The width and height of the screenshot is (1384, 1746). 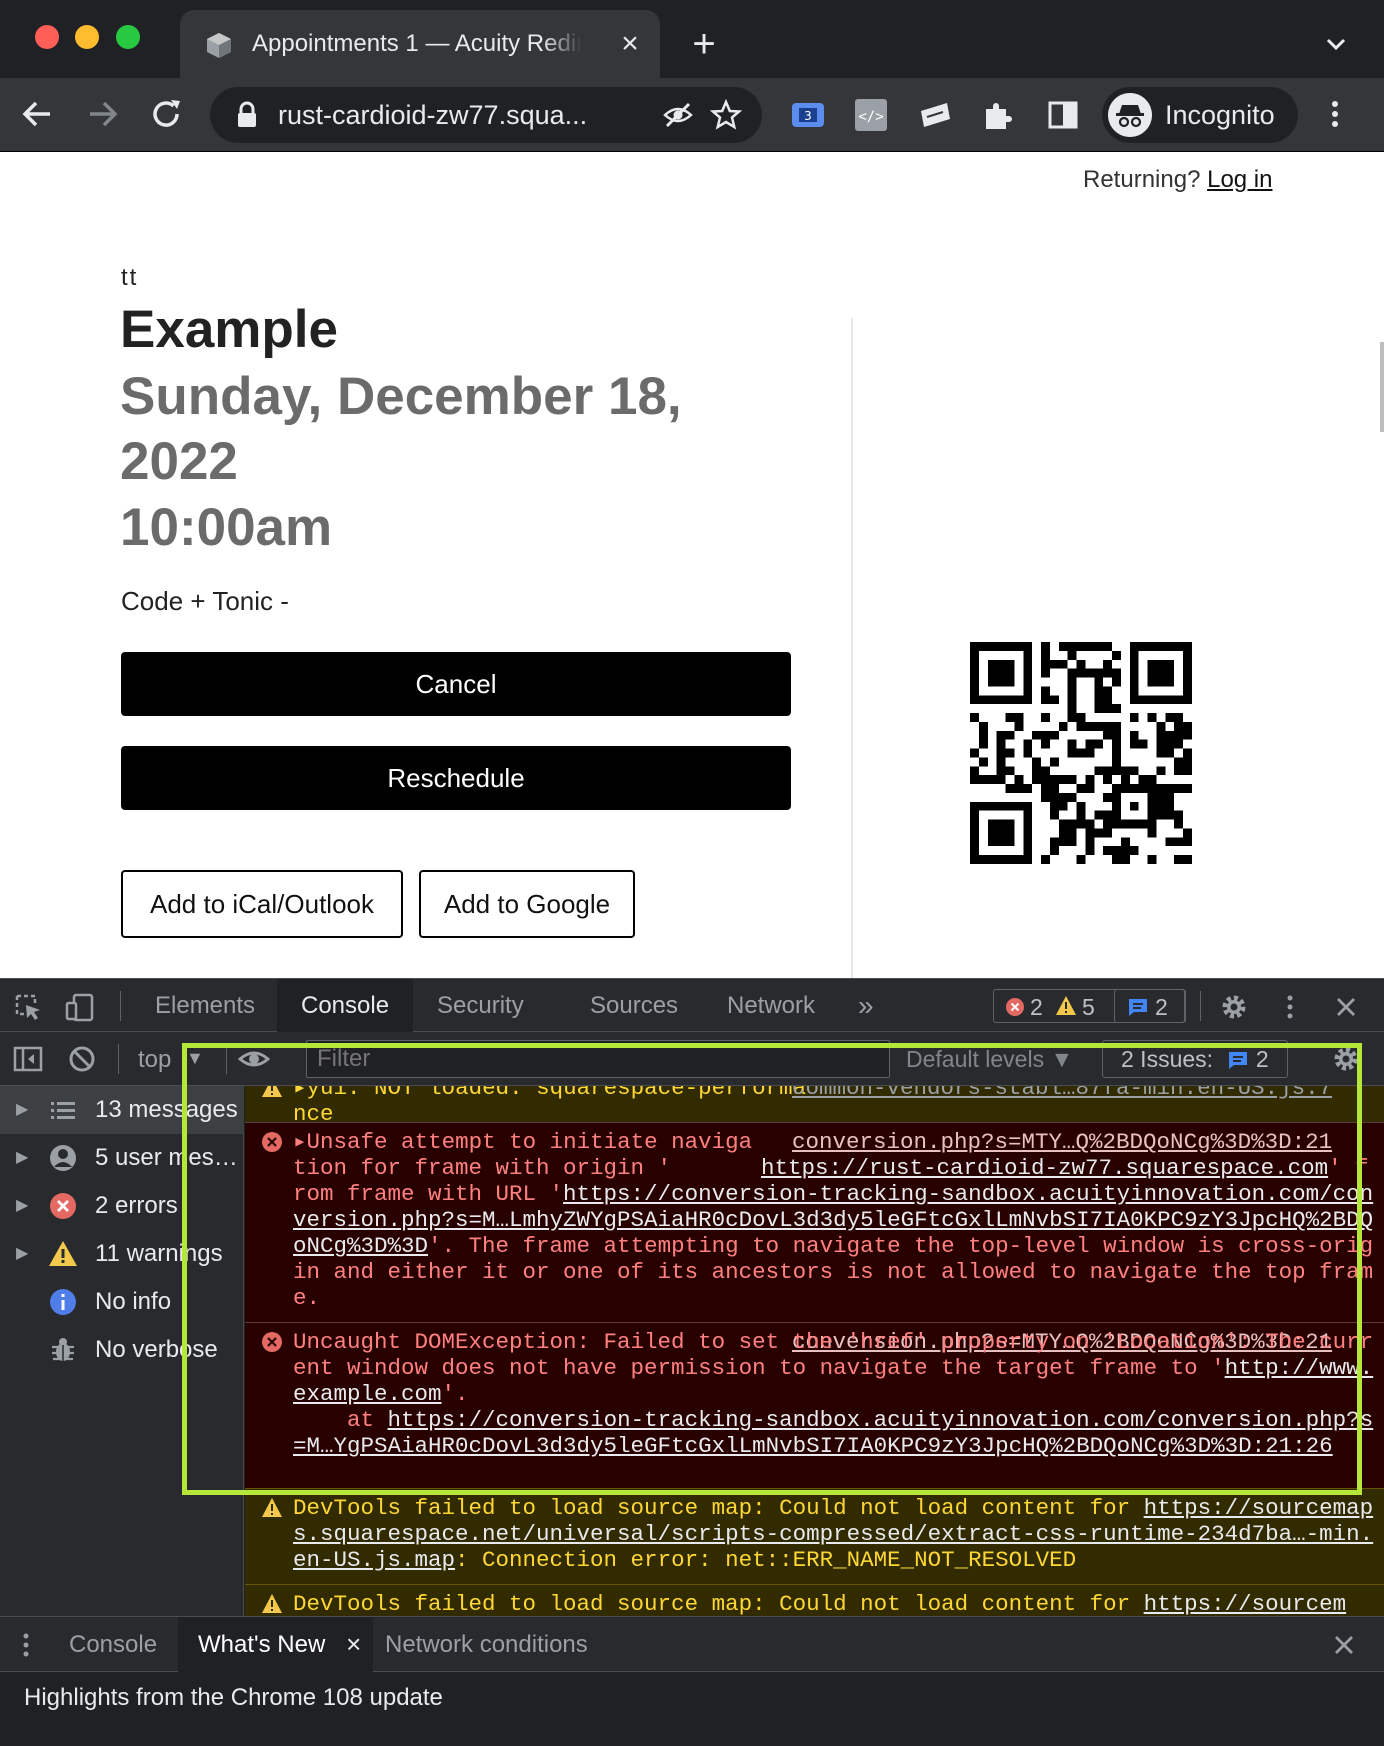 What do you see at coordinates (128, 37) in the screenshot?
I see `zoom-window-button` at bounding box center [128, 37].